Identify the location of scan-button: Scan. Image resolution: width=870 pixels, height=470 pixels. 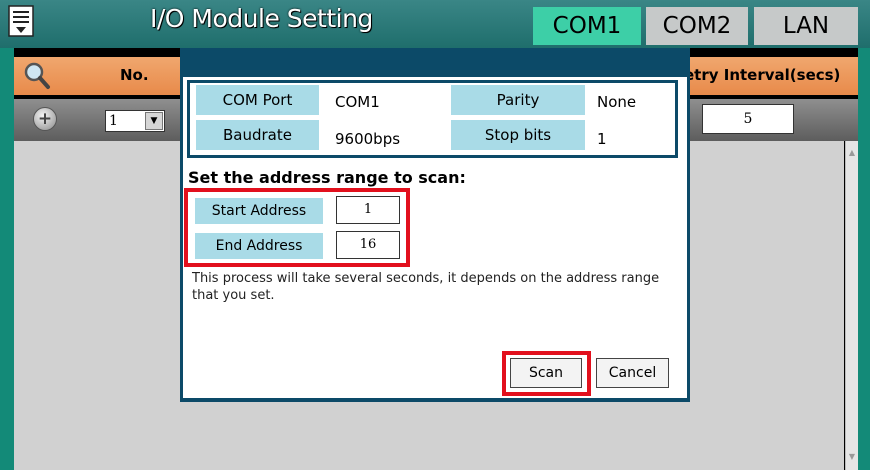
(546, 373).